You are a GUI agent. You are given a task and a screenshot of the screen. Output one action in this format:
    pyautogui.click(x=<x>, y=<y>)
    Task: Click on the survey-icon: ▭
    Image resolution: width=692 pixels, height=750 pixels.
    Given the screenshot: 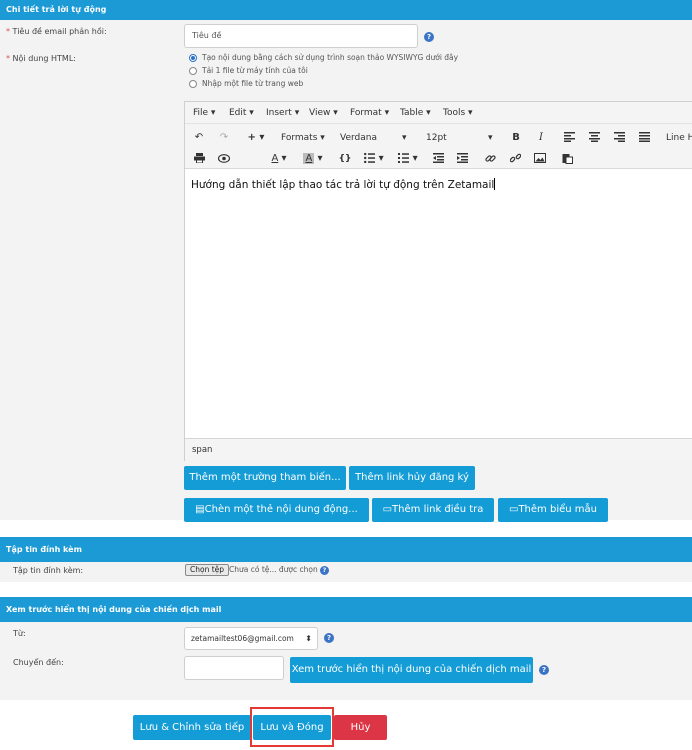 What is the action you would take?
    pyautogui.click(x=387, y=509)
    